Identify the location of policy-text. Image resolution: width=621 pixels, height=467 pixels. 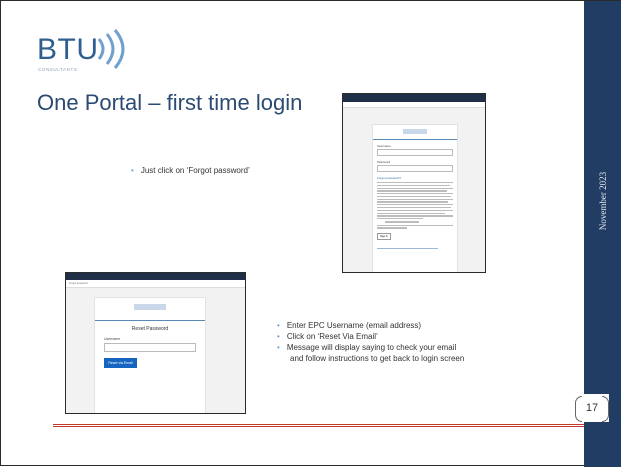
(415, 226).